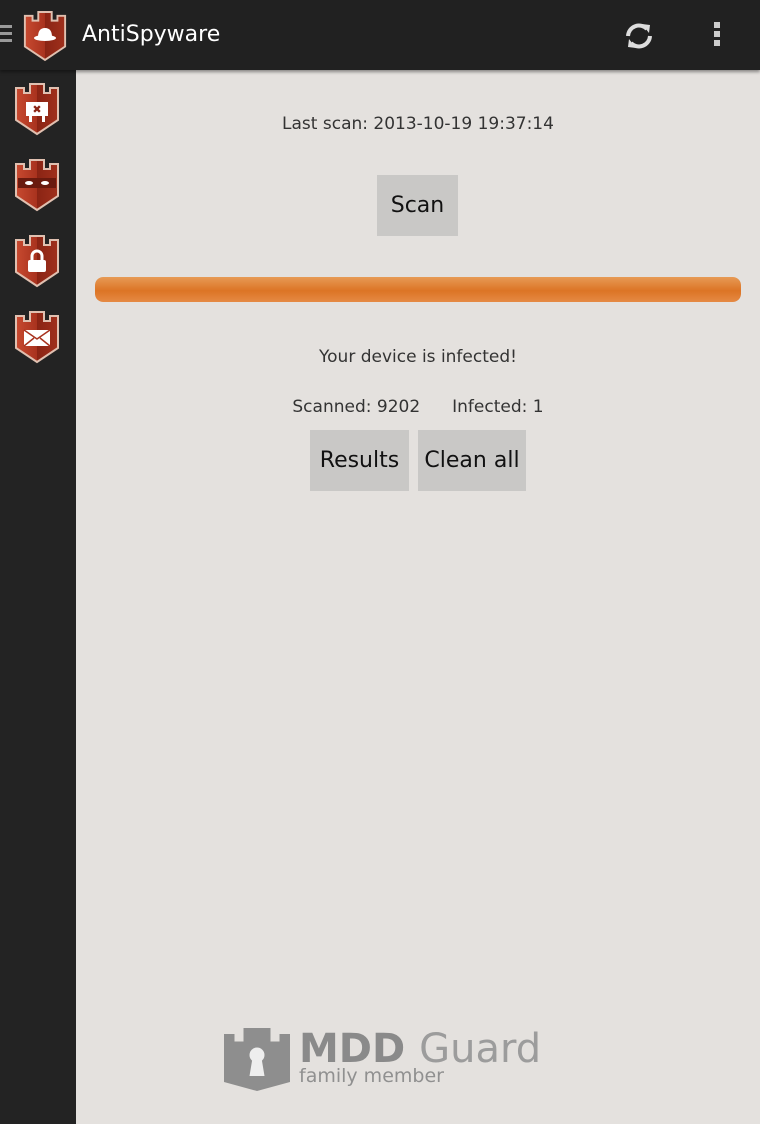 Image resolution: width=760 pixels, height=1124 pixels. Describe the element at coordinates (38, 597) in the screenshot. I see `sidebar: ✖` at that location.